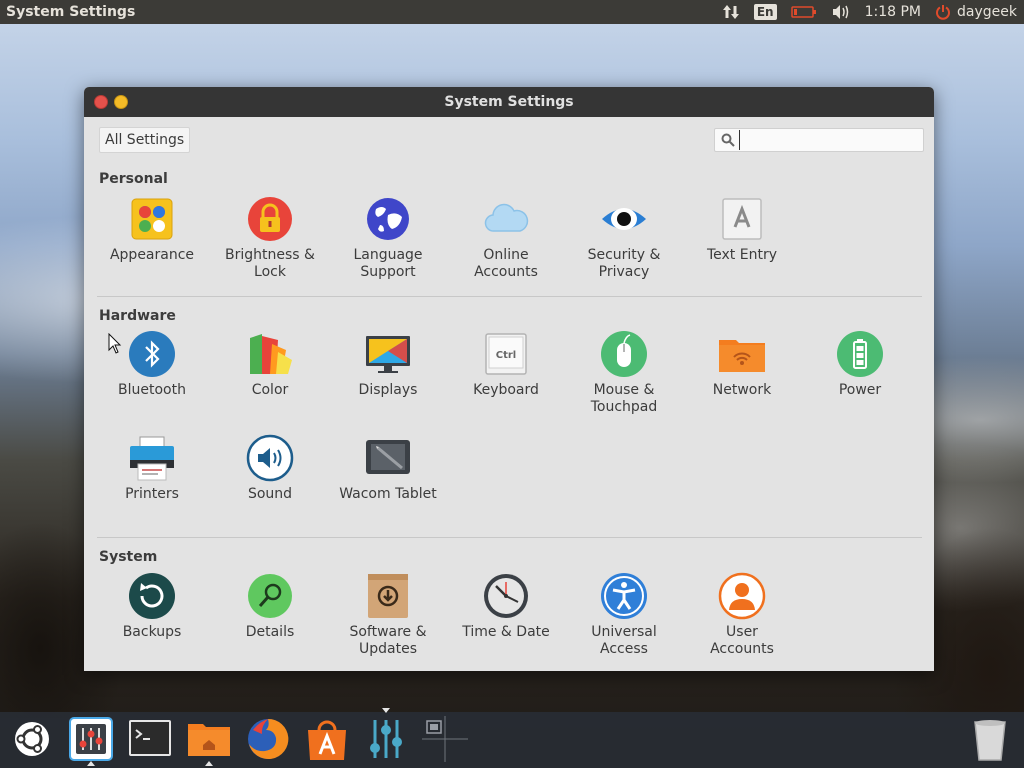 This screenshot has height=768, width=1024. What do you see at coordinates (270, 596) in the screenshot?
I see `details-icon` at bounding box center [270, 596].